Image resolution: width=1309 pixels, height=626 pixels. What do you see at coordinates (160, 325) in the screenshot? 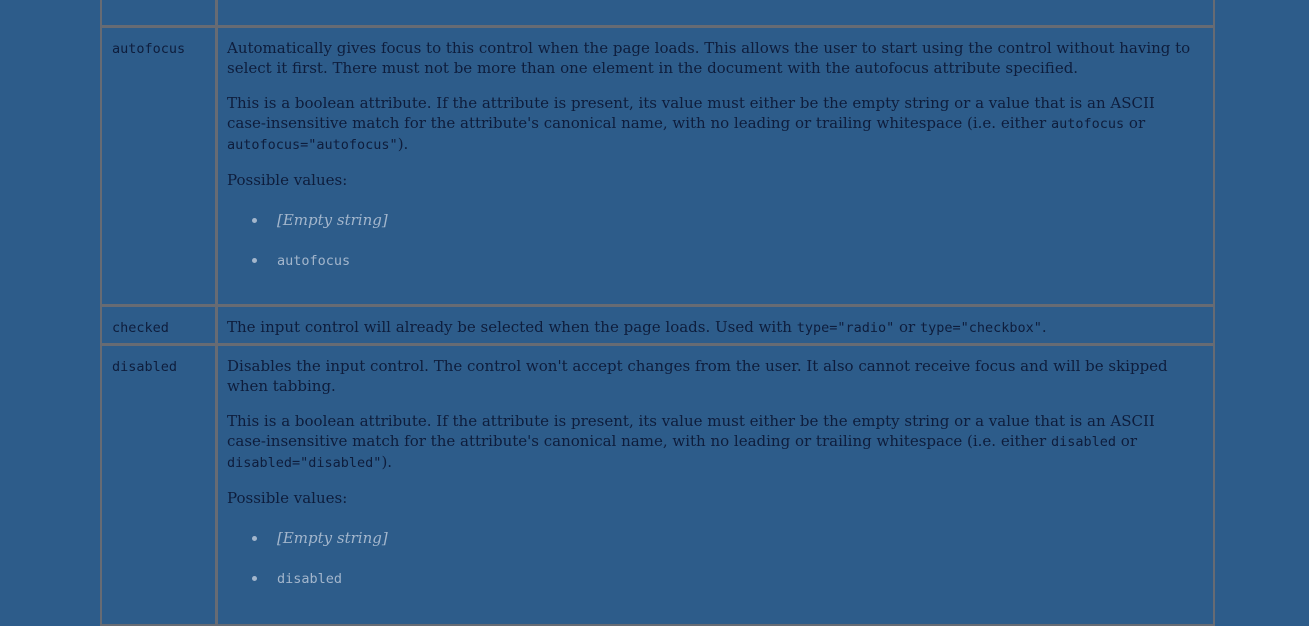
I see `attribute-name: checked` at bounding box center [160, 325].